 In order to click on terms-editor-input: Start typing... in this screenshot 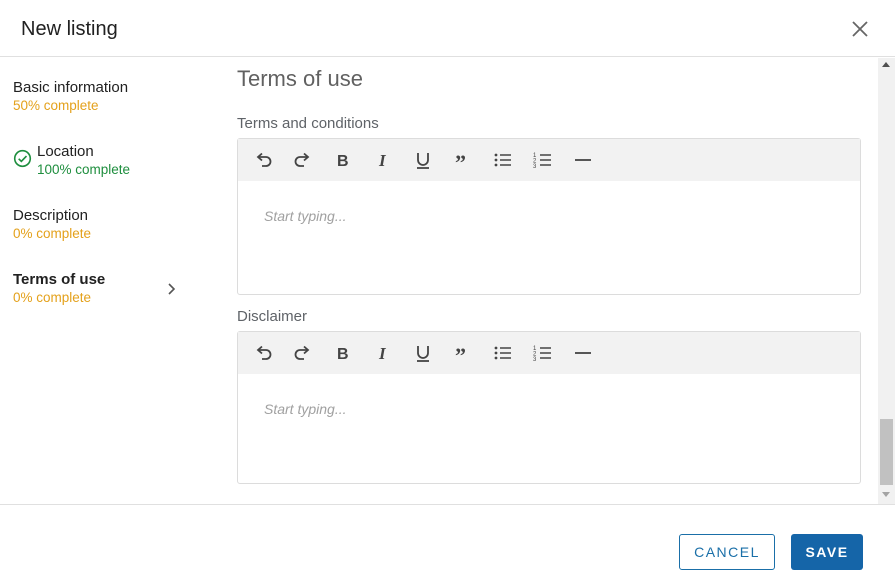, I will do `click(549, 237)`.